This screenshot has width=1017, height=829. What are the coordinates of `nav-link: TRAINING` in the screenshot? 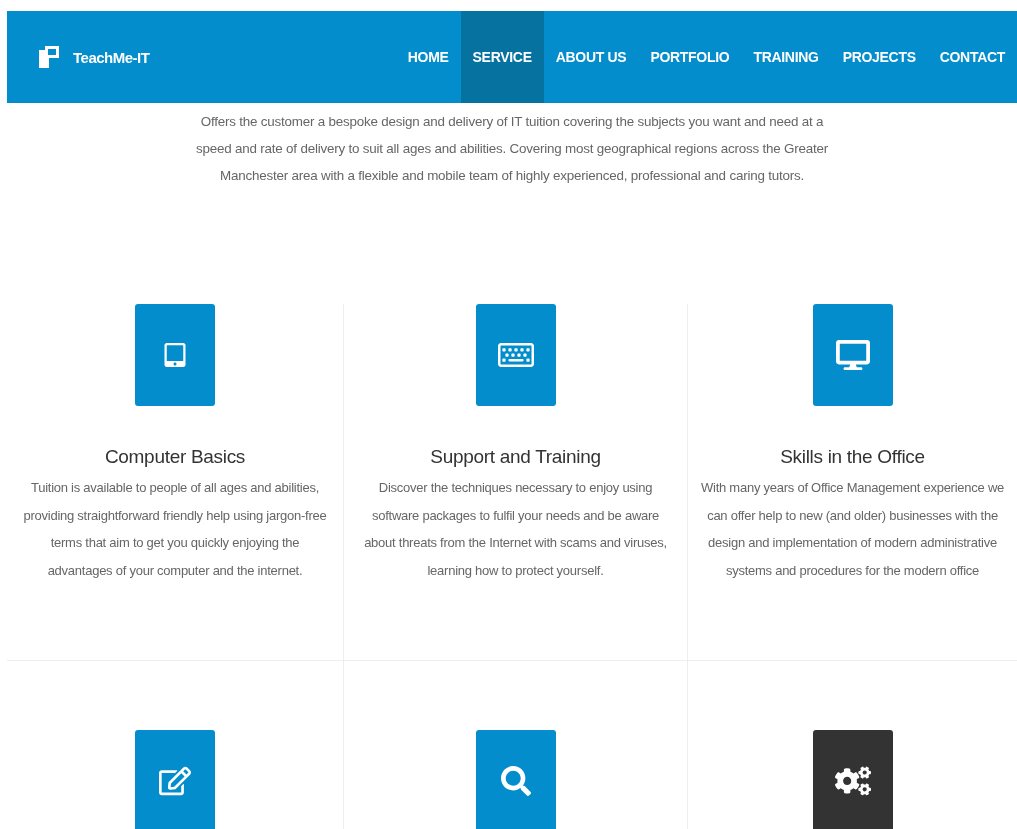 It's located at (786, 57).